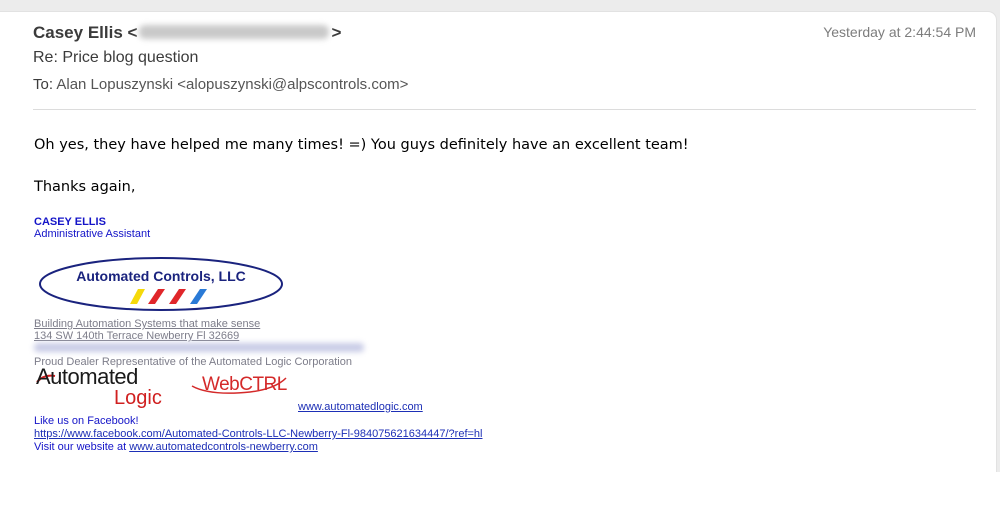 The height and width of the screenshot is (516, 1000). What do you see at coordinates (234, 32) in the screenshot?
I see `redacted-email` at bounding box center [234, 32].